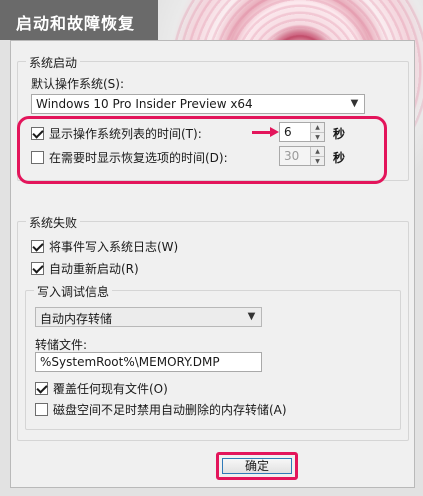 The image size is (423, 496). Describe the element at coordinates (76, 319) in the screenshot. I see `dump-type-value: 自动内存转储` at that location.